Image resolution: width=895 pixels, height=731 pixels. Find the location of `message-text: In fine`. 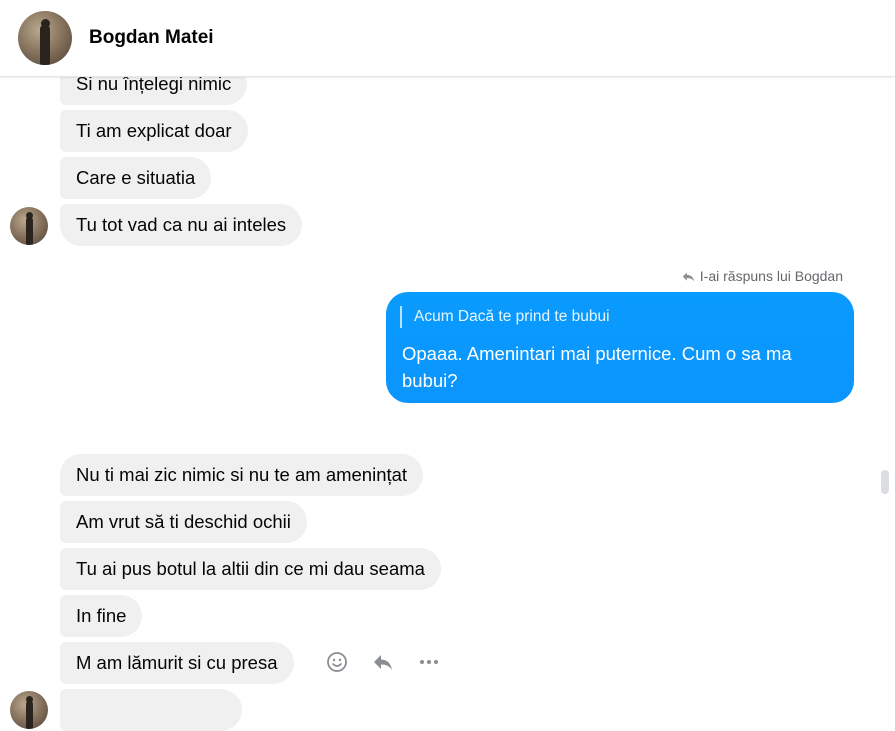

message-text: In fine is located at coordinates (101, 615).